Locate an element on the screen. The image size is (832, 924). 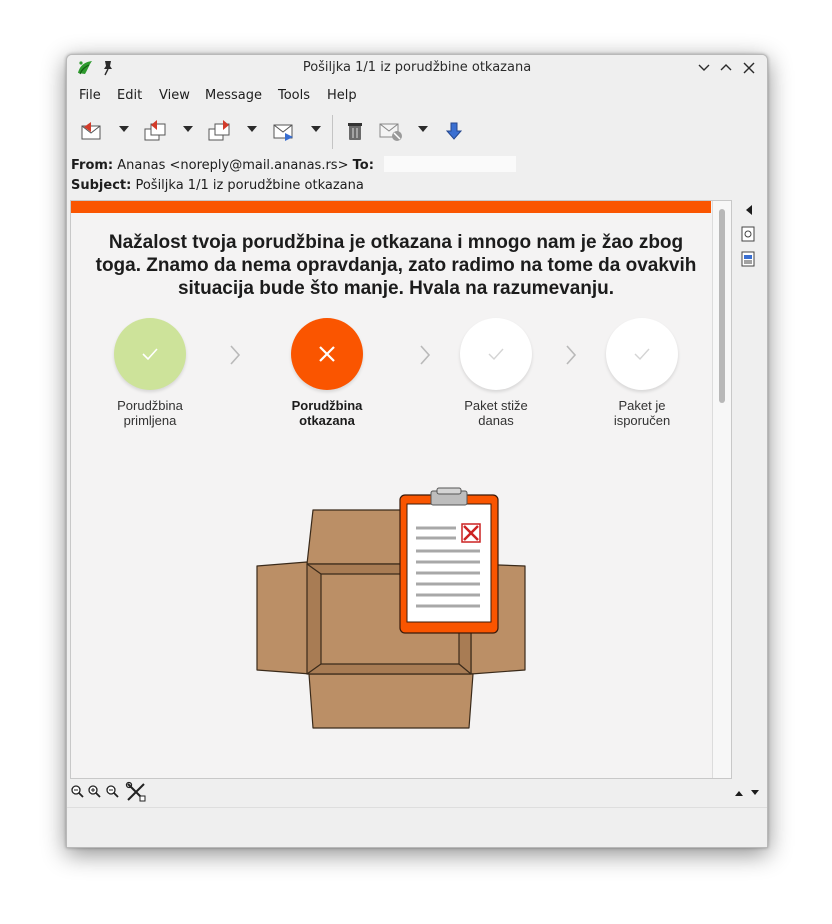
brand-accent-bar is located at coordinates (391, 207).